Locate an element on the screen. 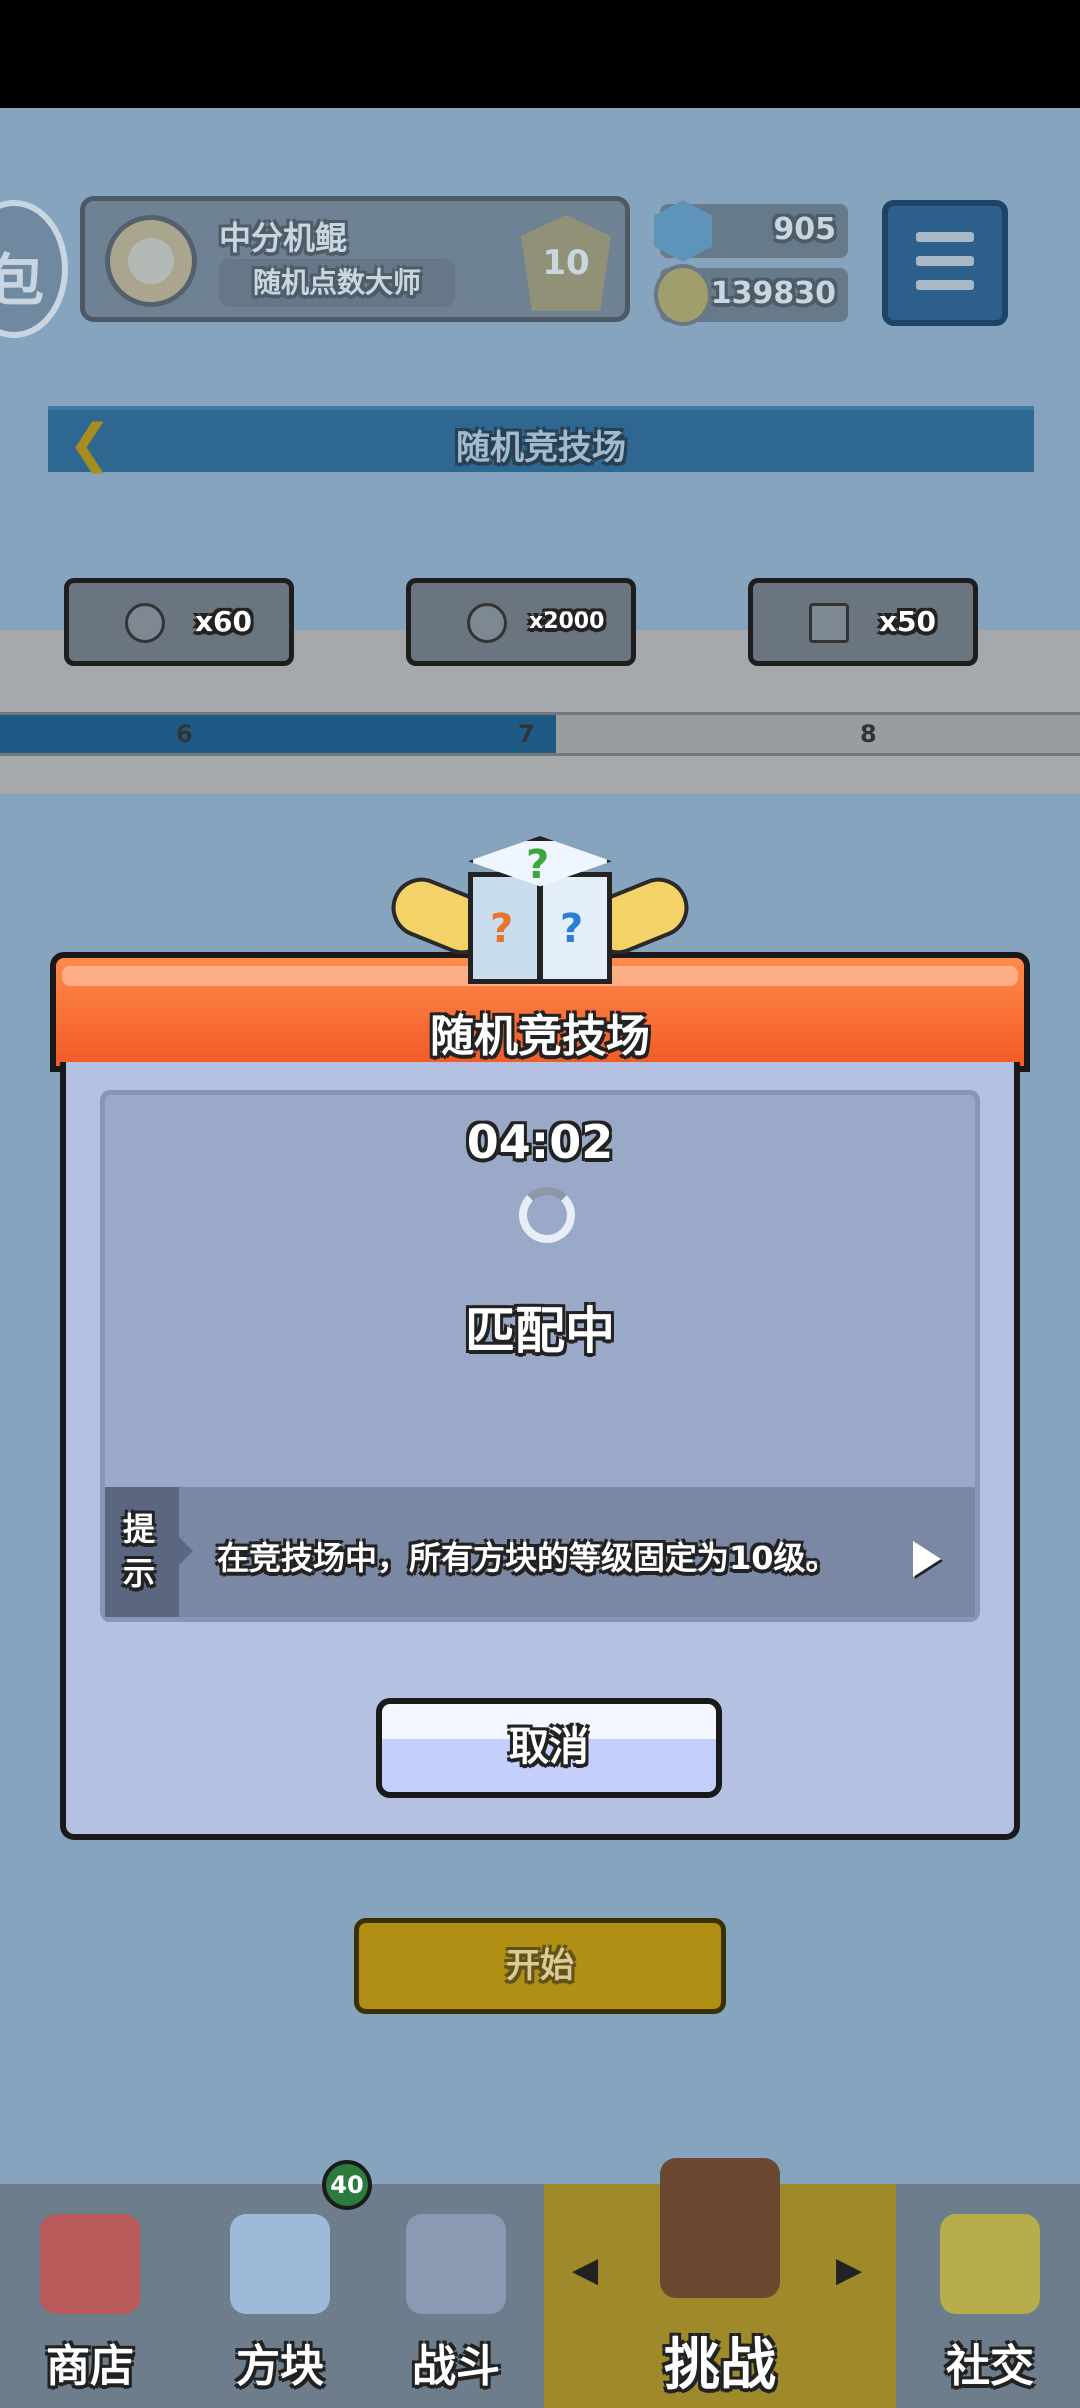  challenge-icon is located at coordinates (720, 2228).